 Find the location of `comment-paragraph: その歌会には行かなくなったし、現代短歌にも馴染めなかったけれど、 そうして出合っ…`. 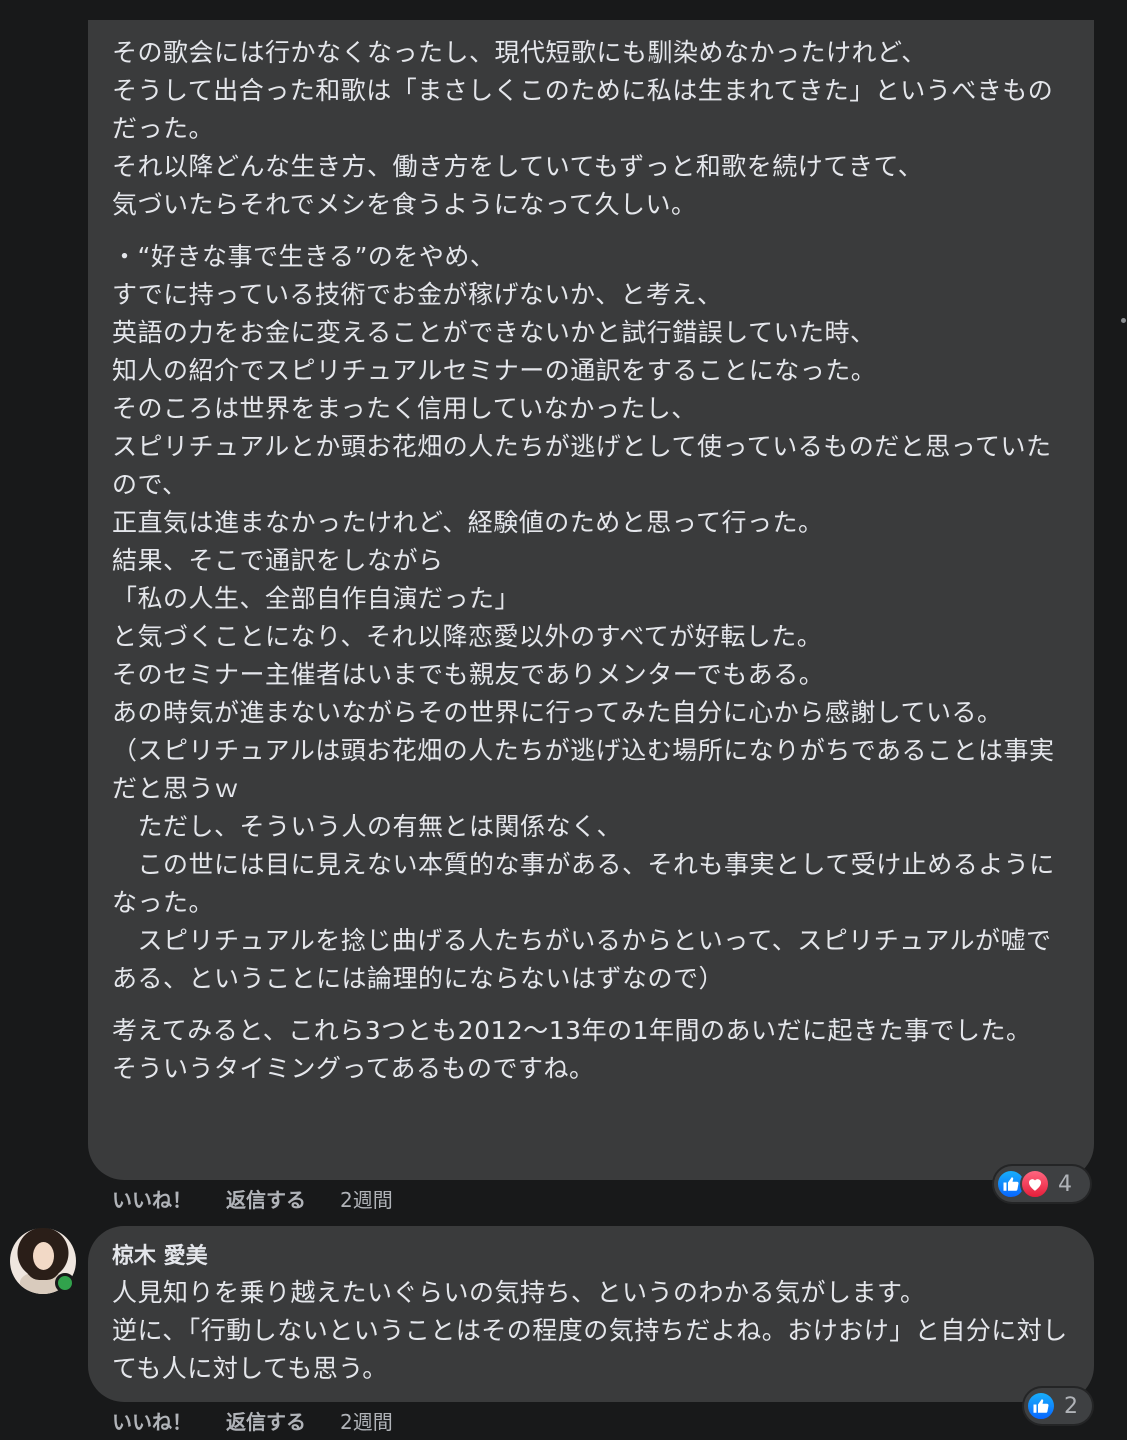

comment-paragraph: その歌会には行かなくなったし、現代短歌にも馴染めなかったけれど、 そうして出合っ… is located at coordinates (583, 128).